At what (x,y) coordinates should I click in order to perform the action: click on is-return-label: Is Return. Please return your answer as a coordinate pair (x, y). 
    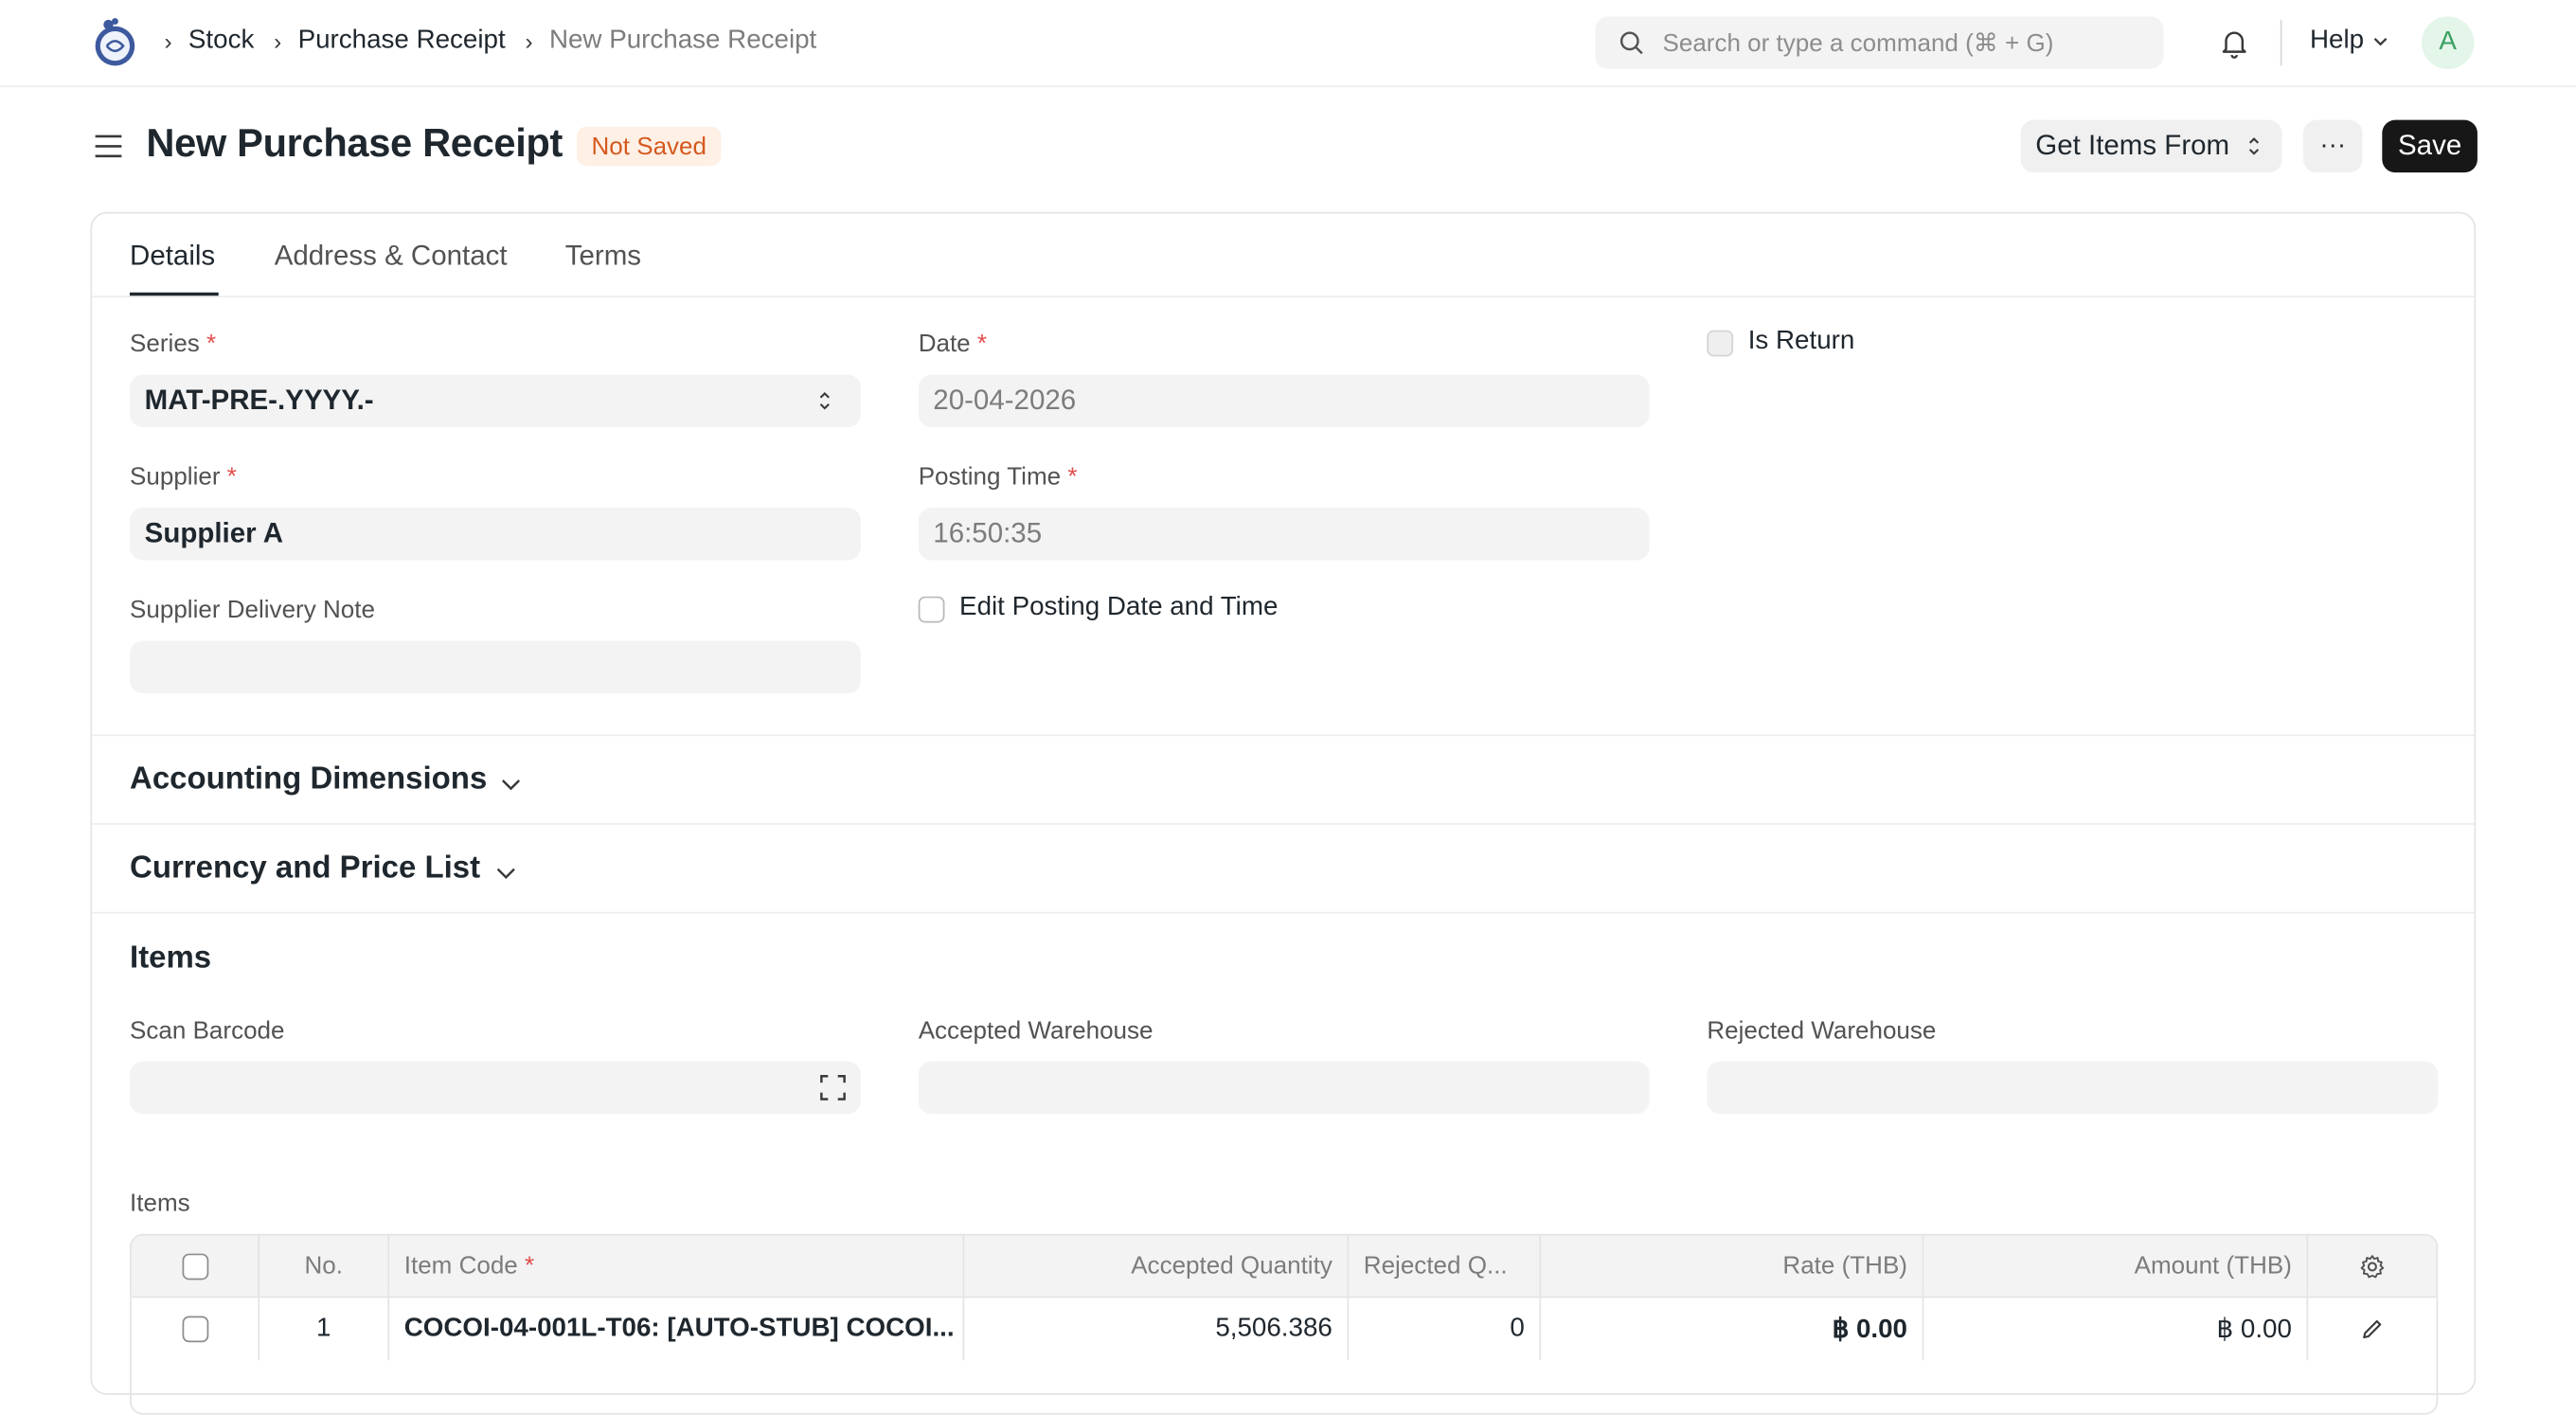
    Looking at the image, I should click on (1801, 341).